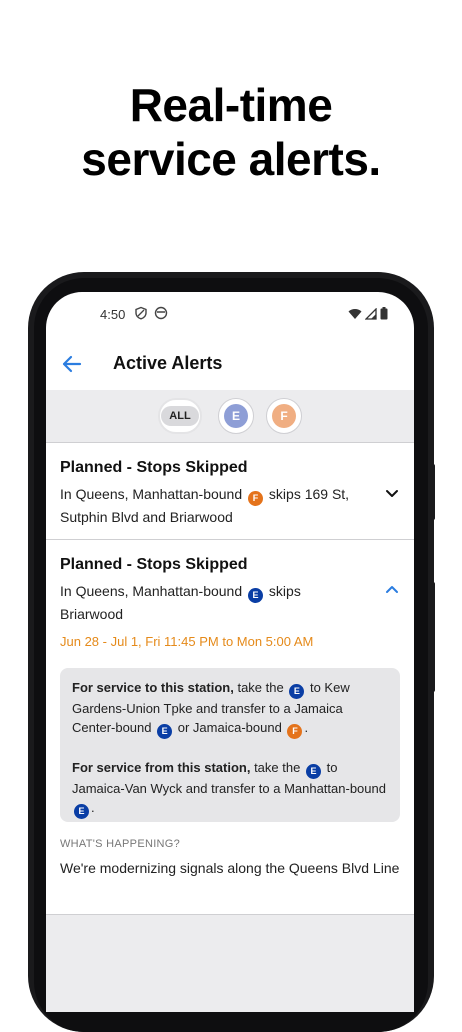  What do you see at coordinates (433, 492) in the screenshot?
I see `phone-side-button-upper` at bounding box center [433, 492].